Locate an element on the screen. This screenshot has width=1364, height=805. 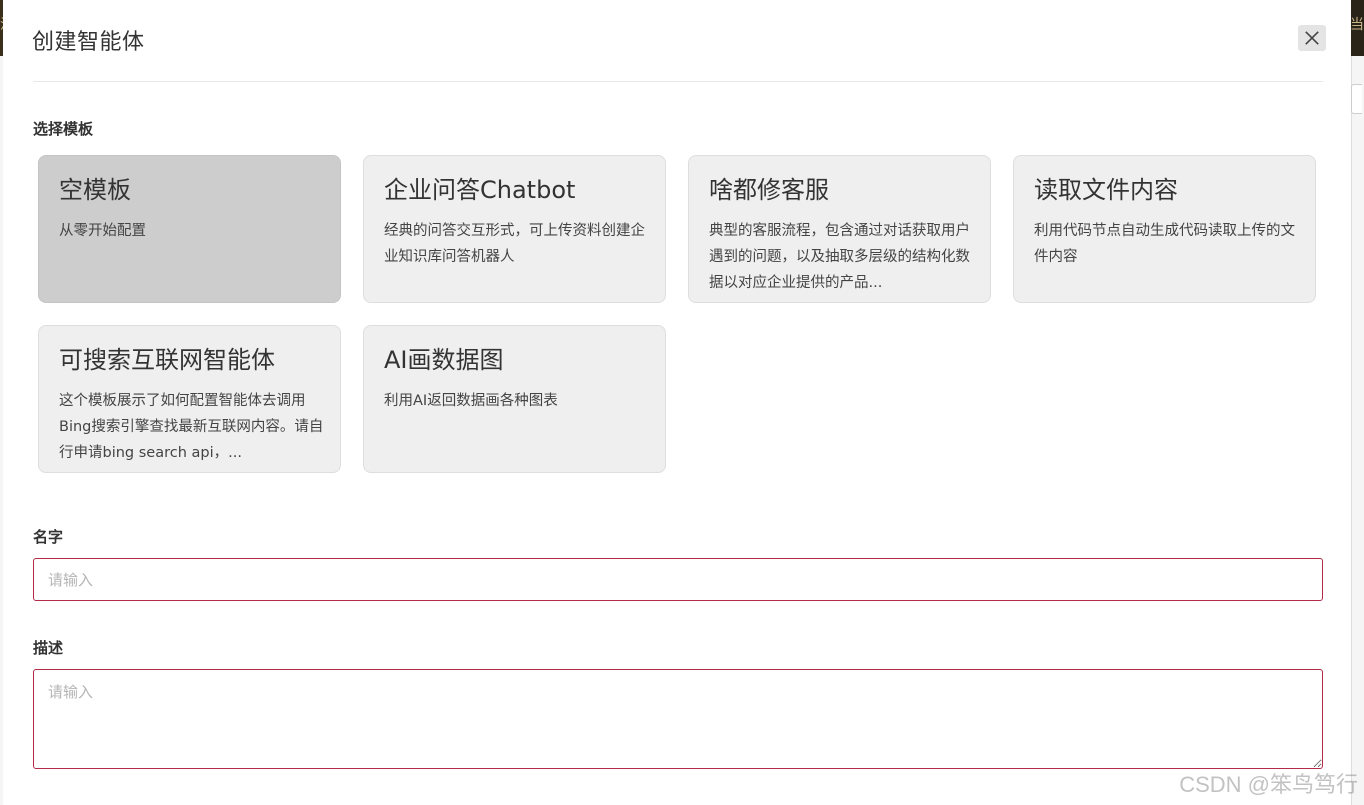
backdrop-input is located at coordinates (1356, 99).